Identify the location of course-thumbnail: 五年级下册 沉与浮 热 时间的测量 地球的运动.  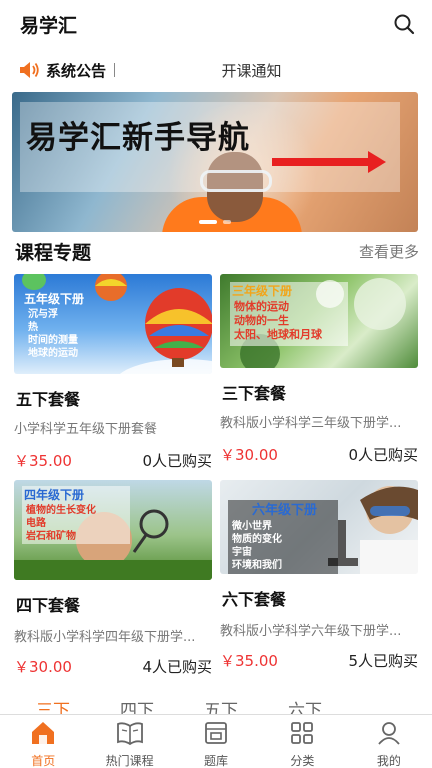
(113, 324).